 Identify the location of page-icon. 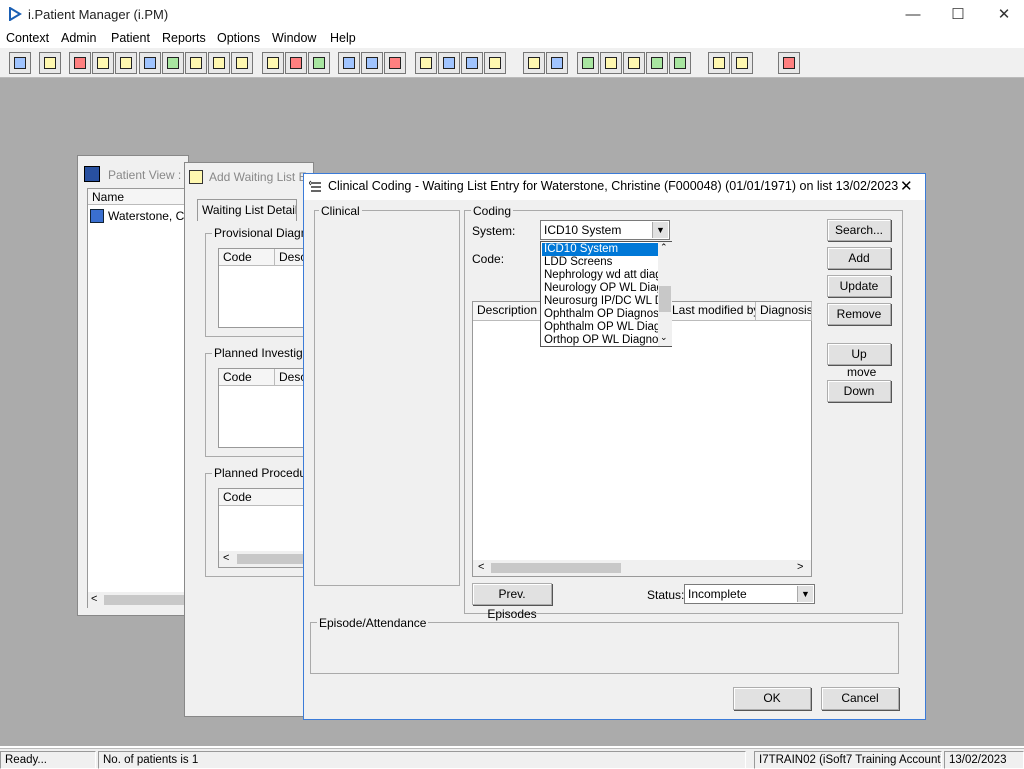
(534, 63).